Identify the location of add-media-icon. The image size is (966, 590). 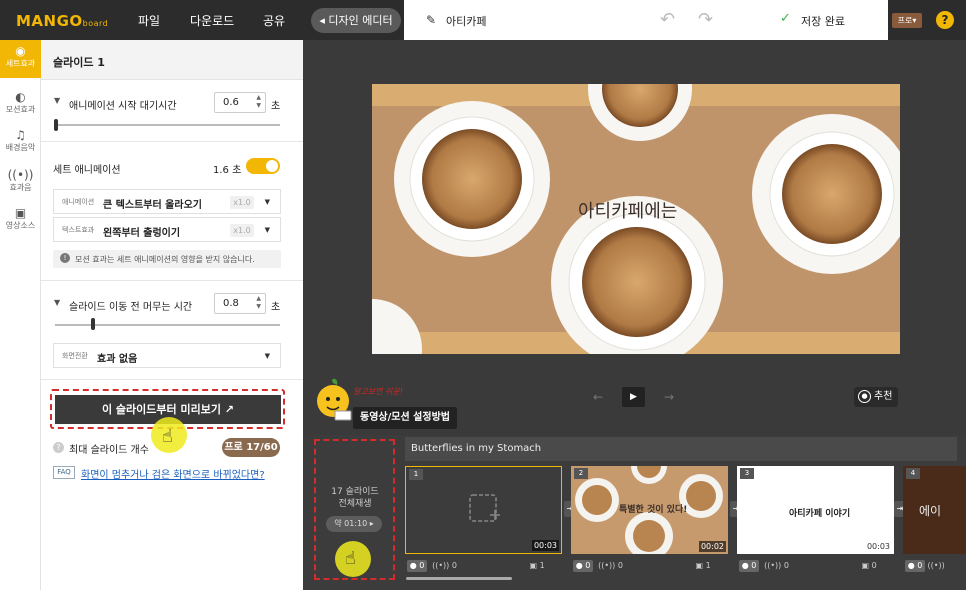
(485, 510).